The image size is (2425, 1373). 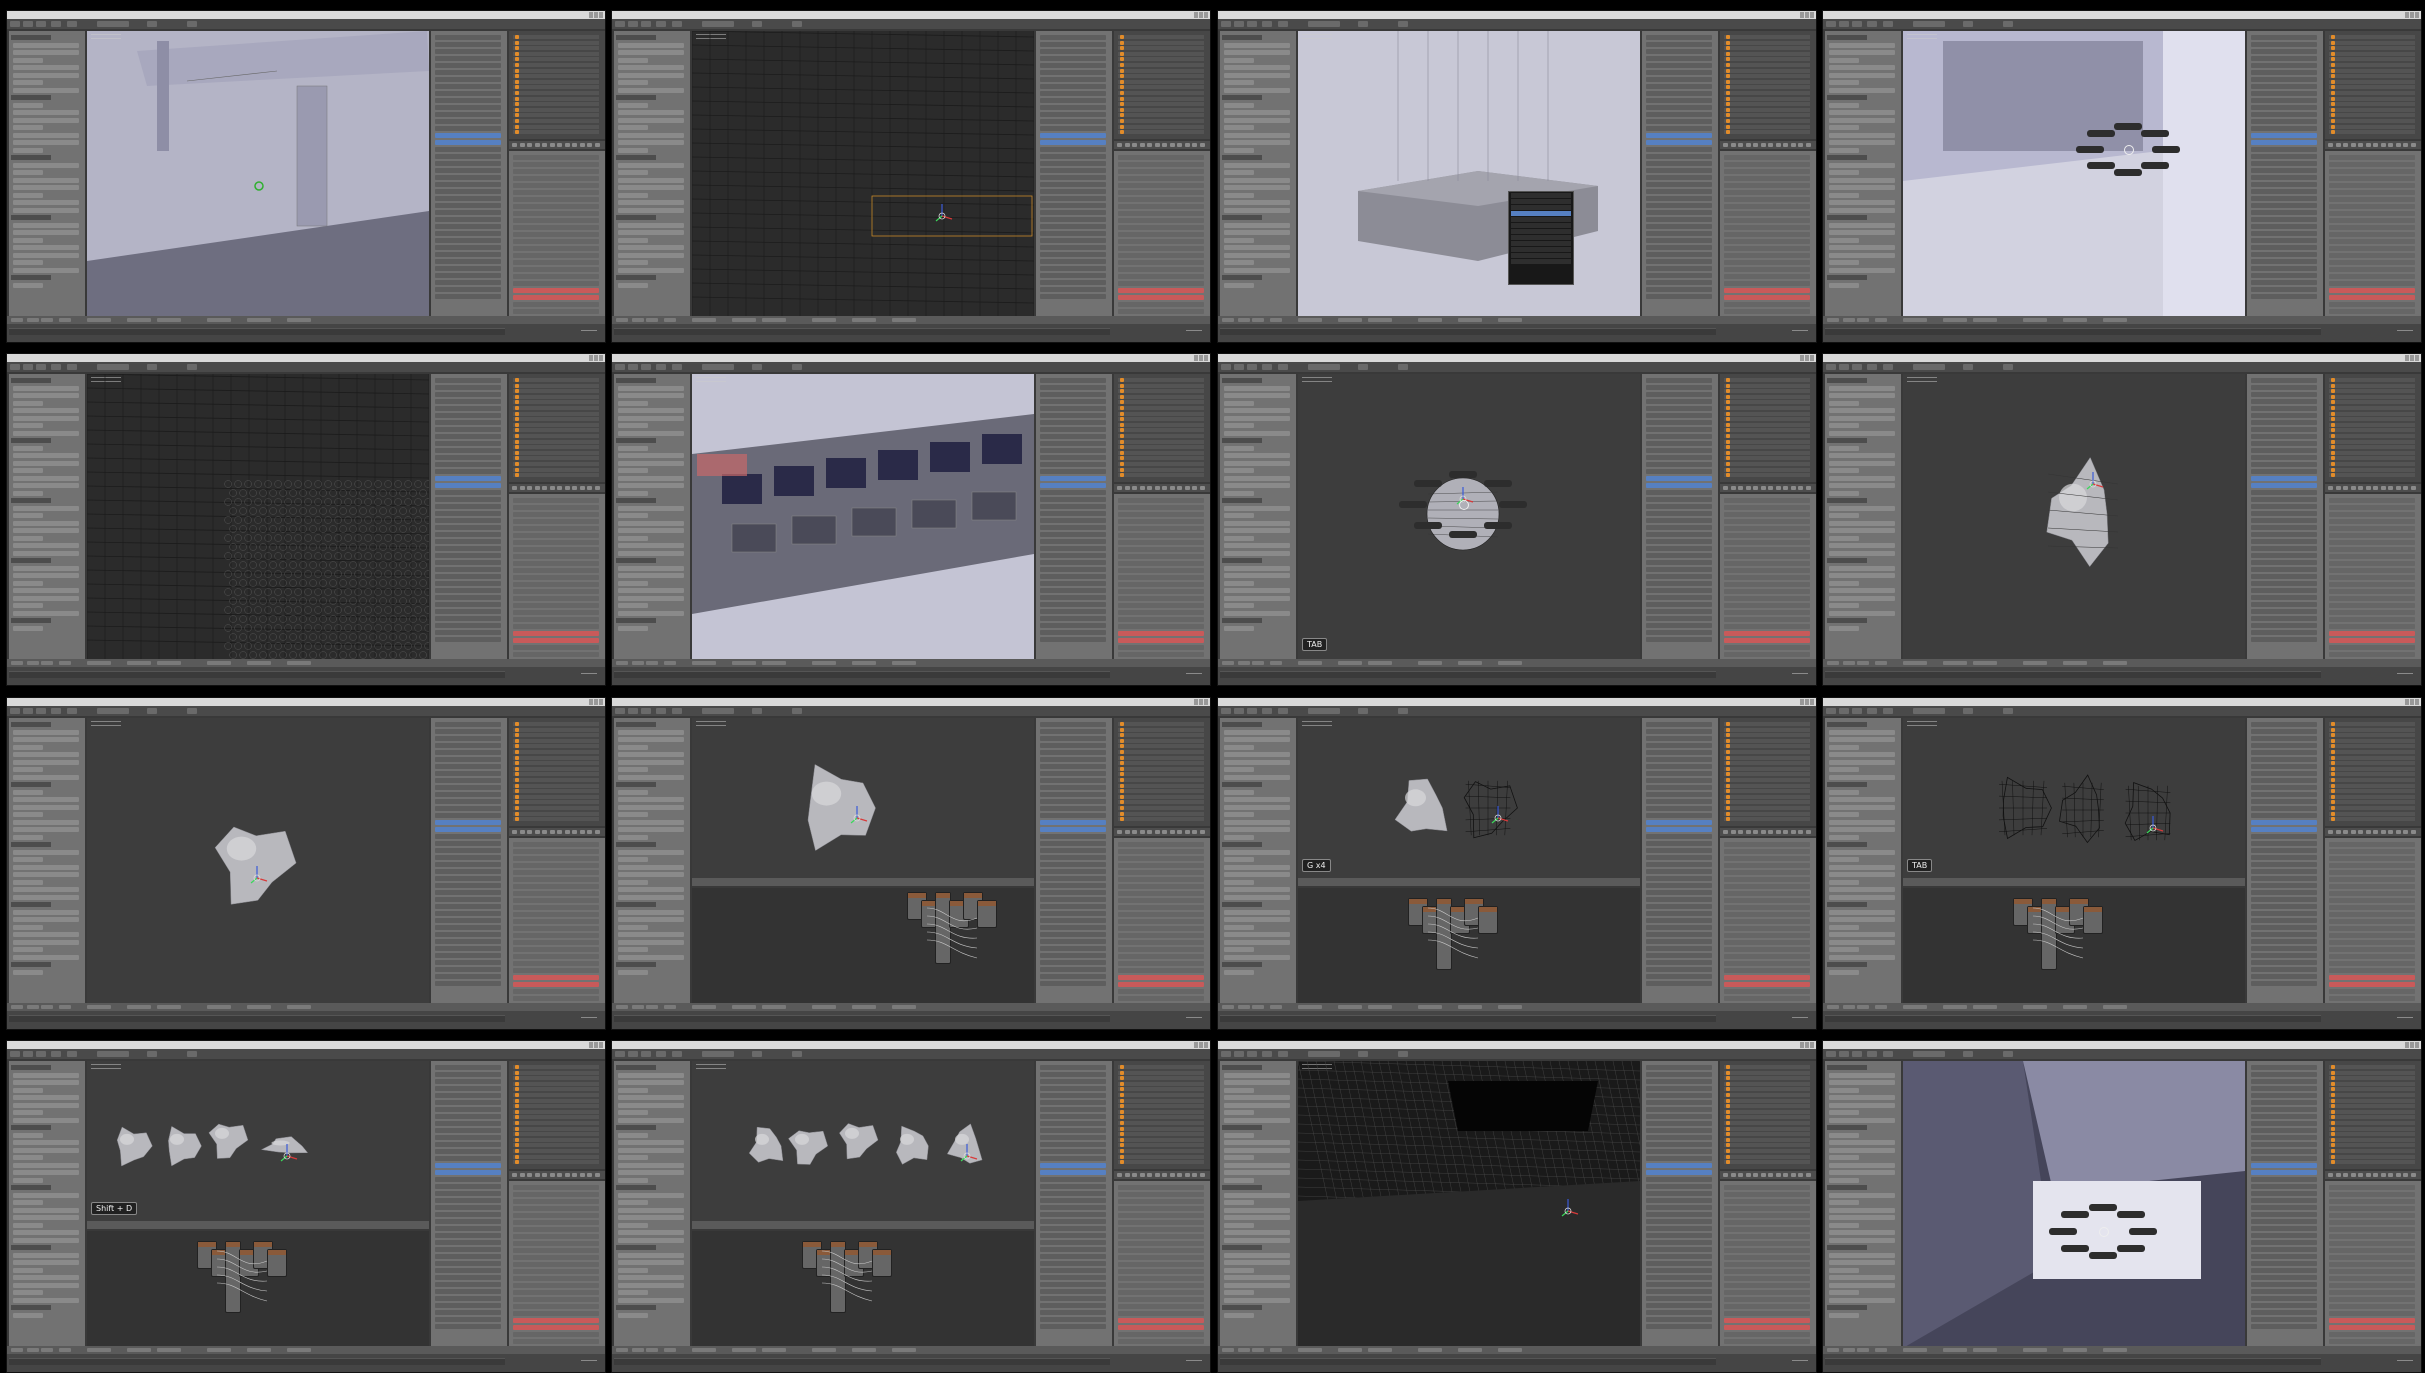 I want to click on window-controls, so click(x=1807, y=15).